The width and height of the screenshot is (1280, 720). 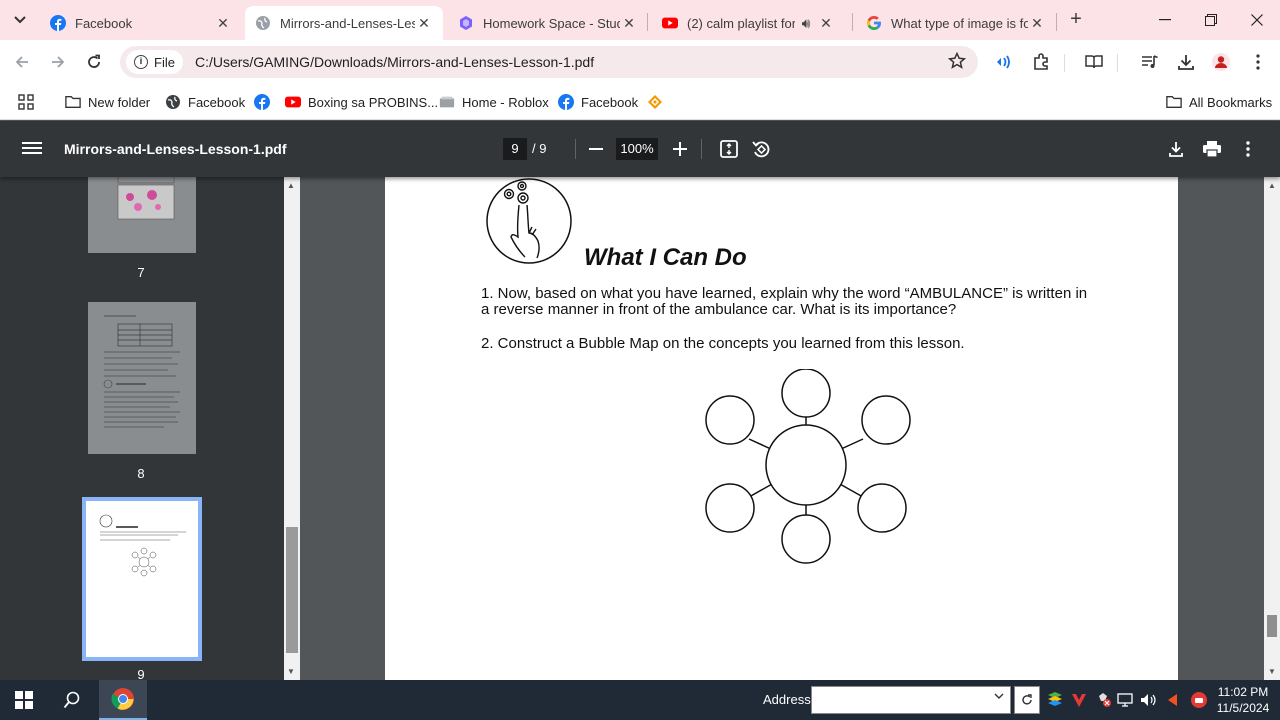 What do you see at coordinates (292, 428) in the screenshot?
I see `sidebar-scrollbar: ▲ ▼` at bounding box center [292, 428].